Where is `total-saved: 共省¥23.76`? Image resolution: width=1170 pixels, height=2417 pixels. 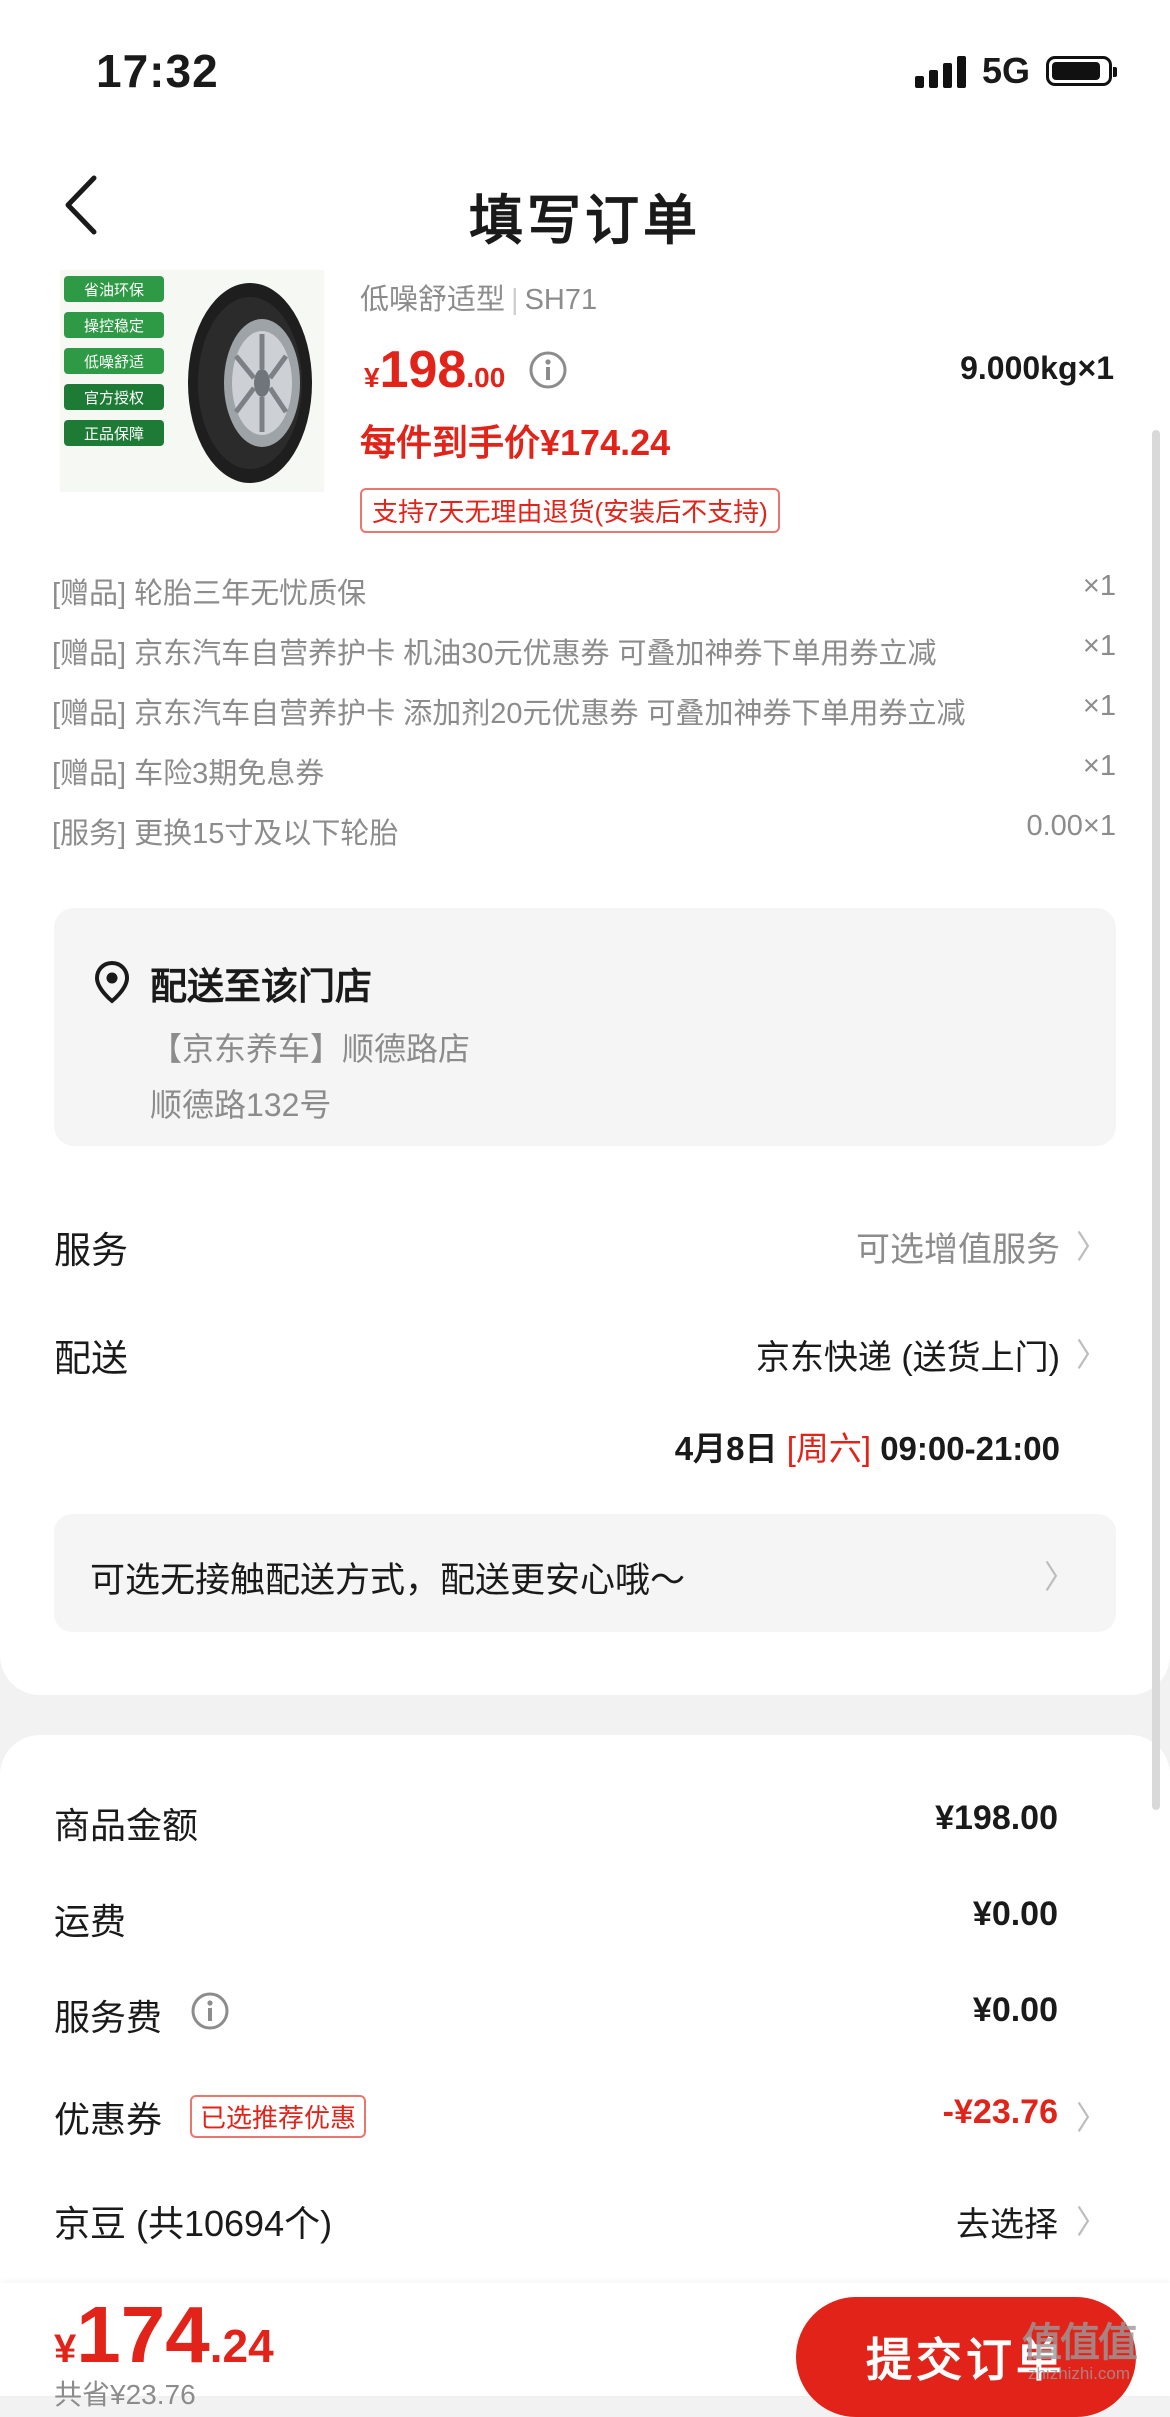
total-saved: 共省¥23.76 is located at coordinates (125, 2394).